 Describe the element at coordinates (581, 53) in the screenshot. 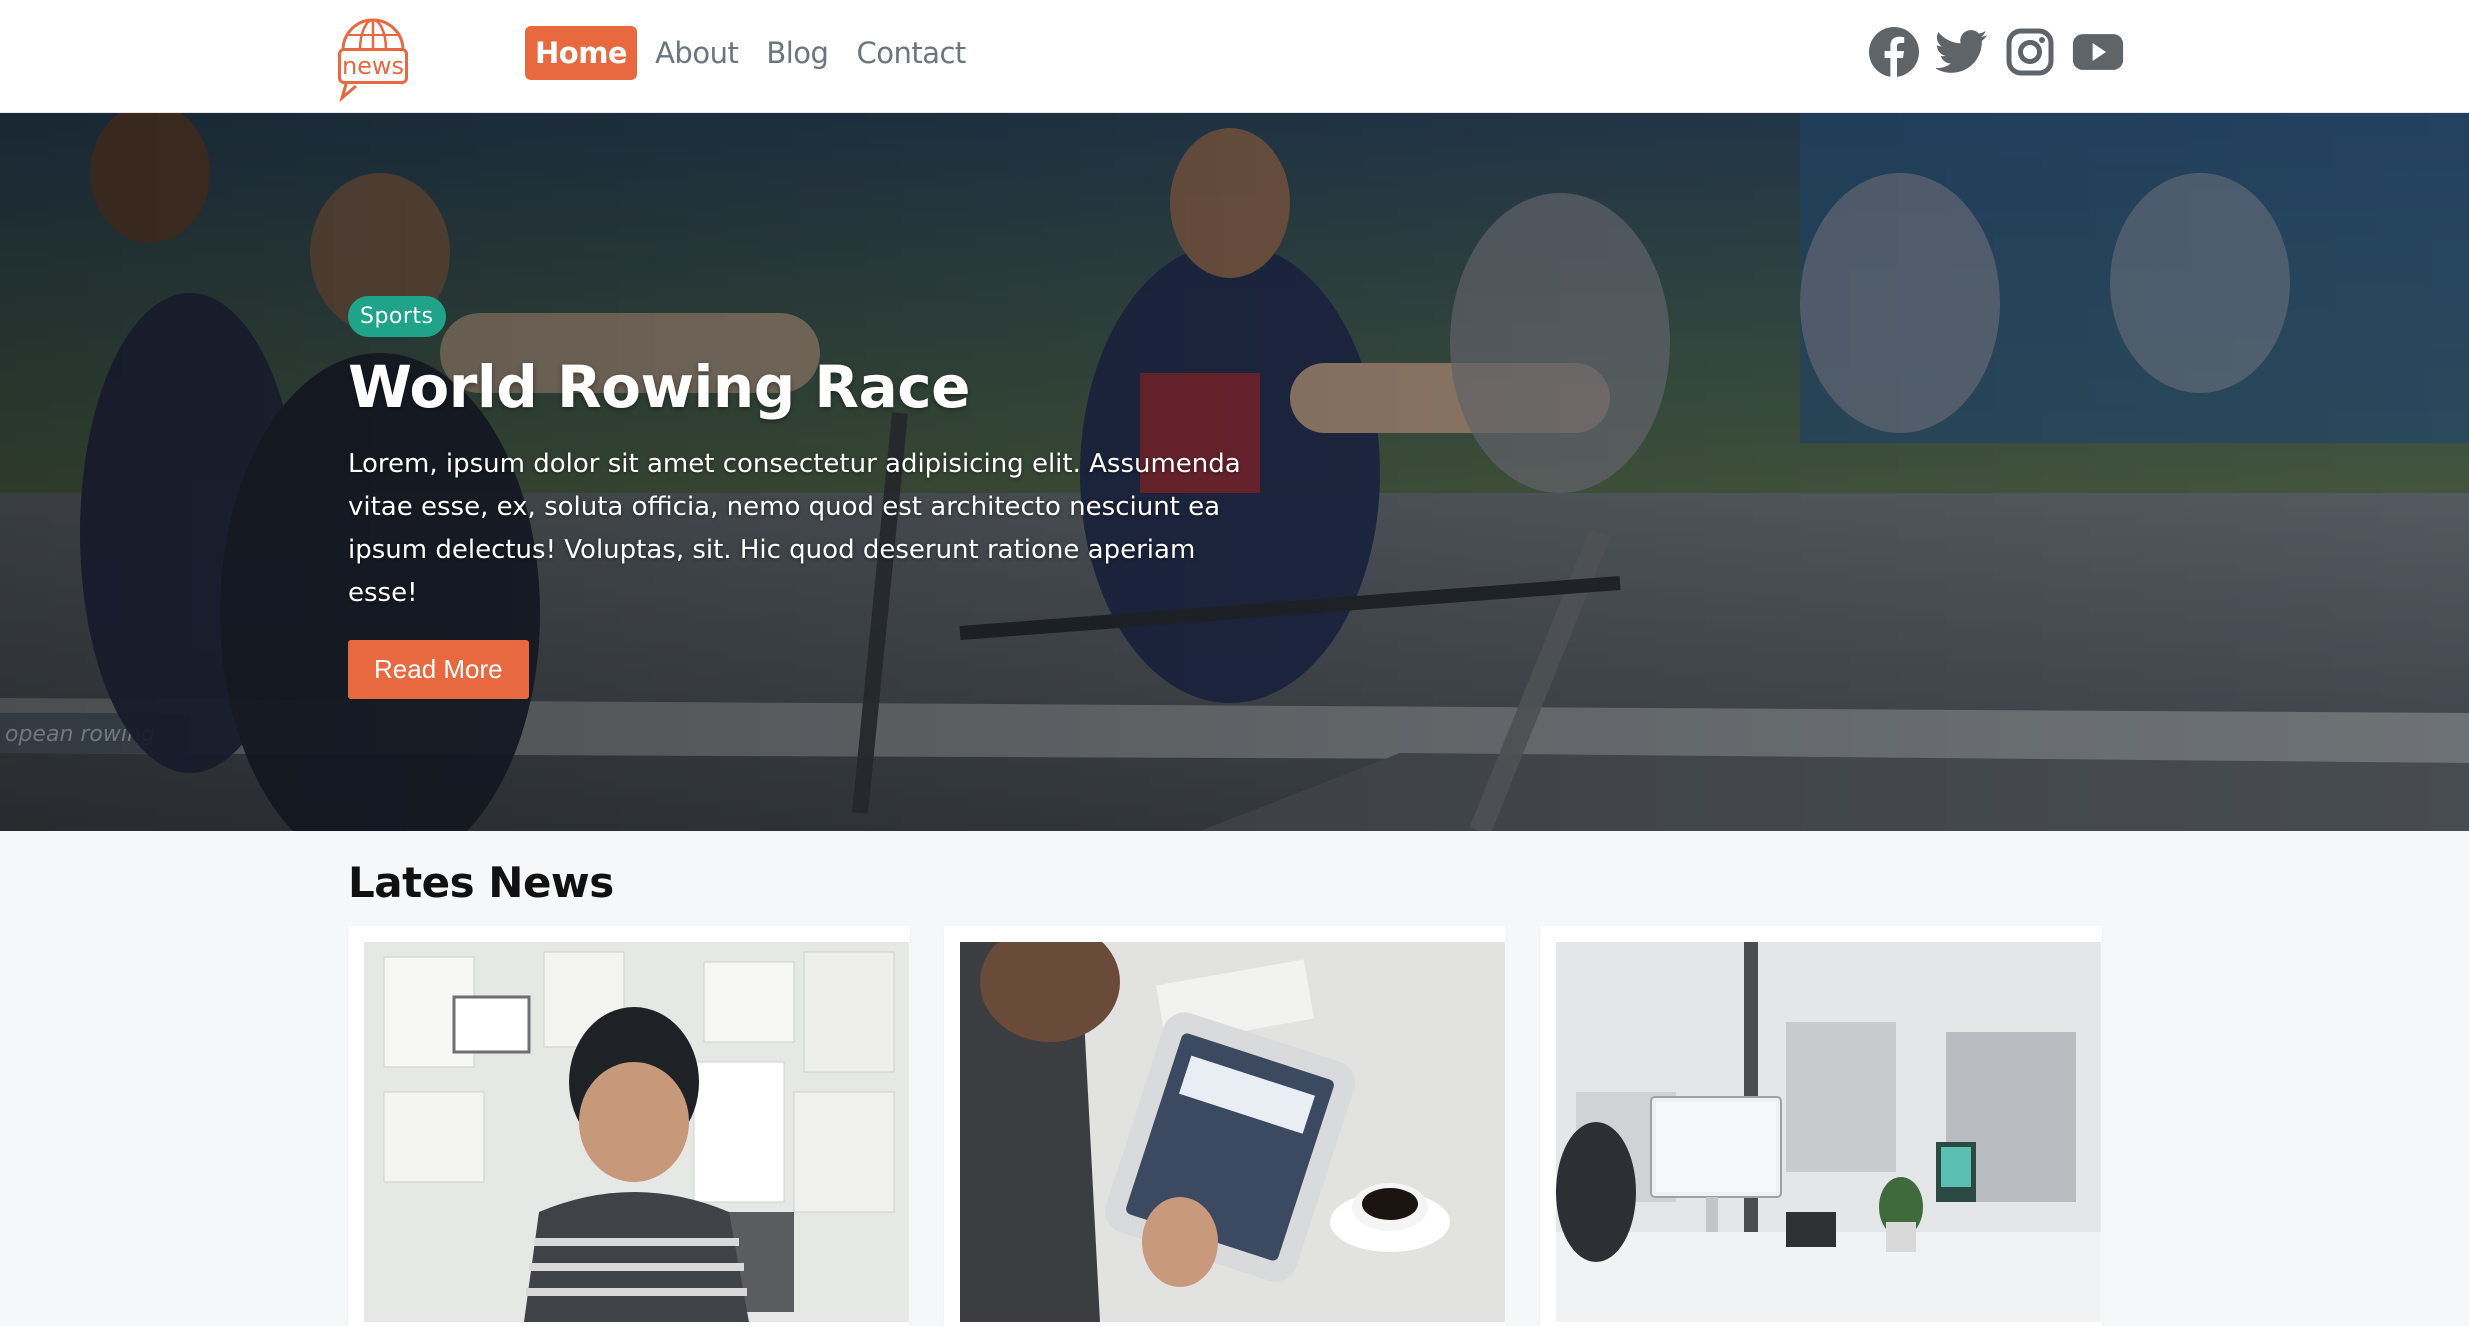

I see `nav-home: Home` at that location.